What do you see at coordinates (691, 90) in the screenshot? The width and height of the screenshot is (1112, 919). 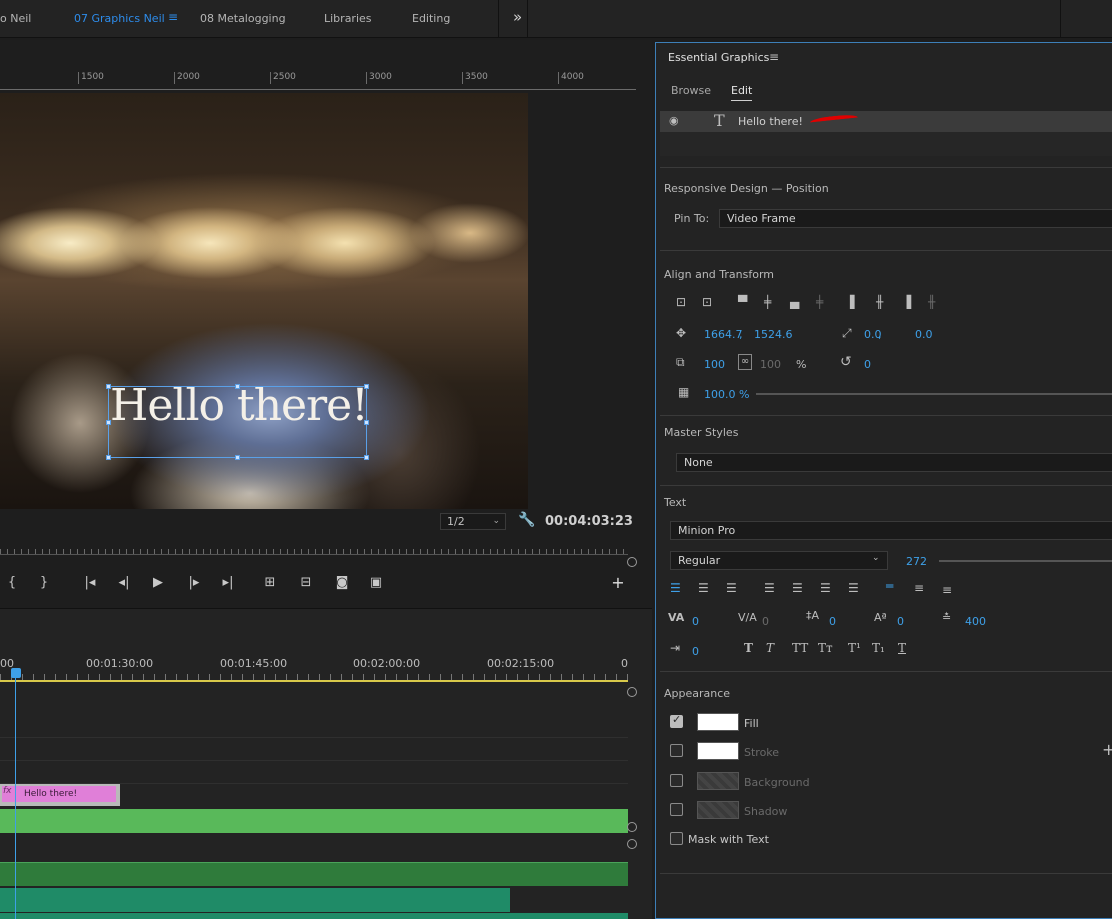 I see `tab-browse: Browse` at bounding box center [691, 90].